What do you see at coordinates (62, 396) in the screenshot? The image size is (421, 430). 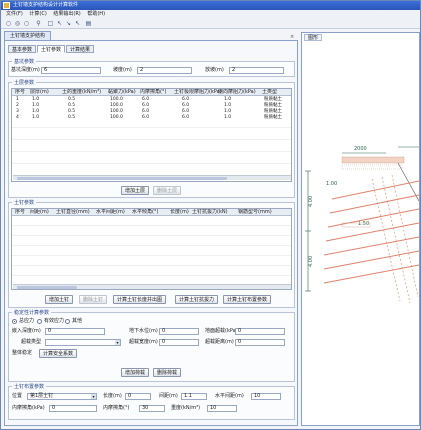 I see `position-select: 第1层土钉 ▾` at bounding box center [62, 396].